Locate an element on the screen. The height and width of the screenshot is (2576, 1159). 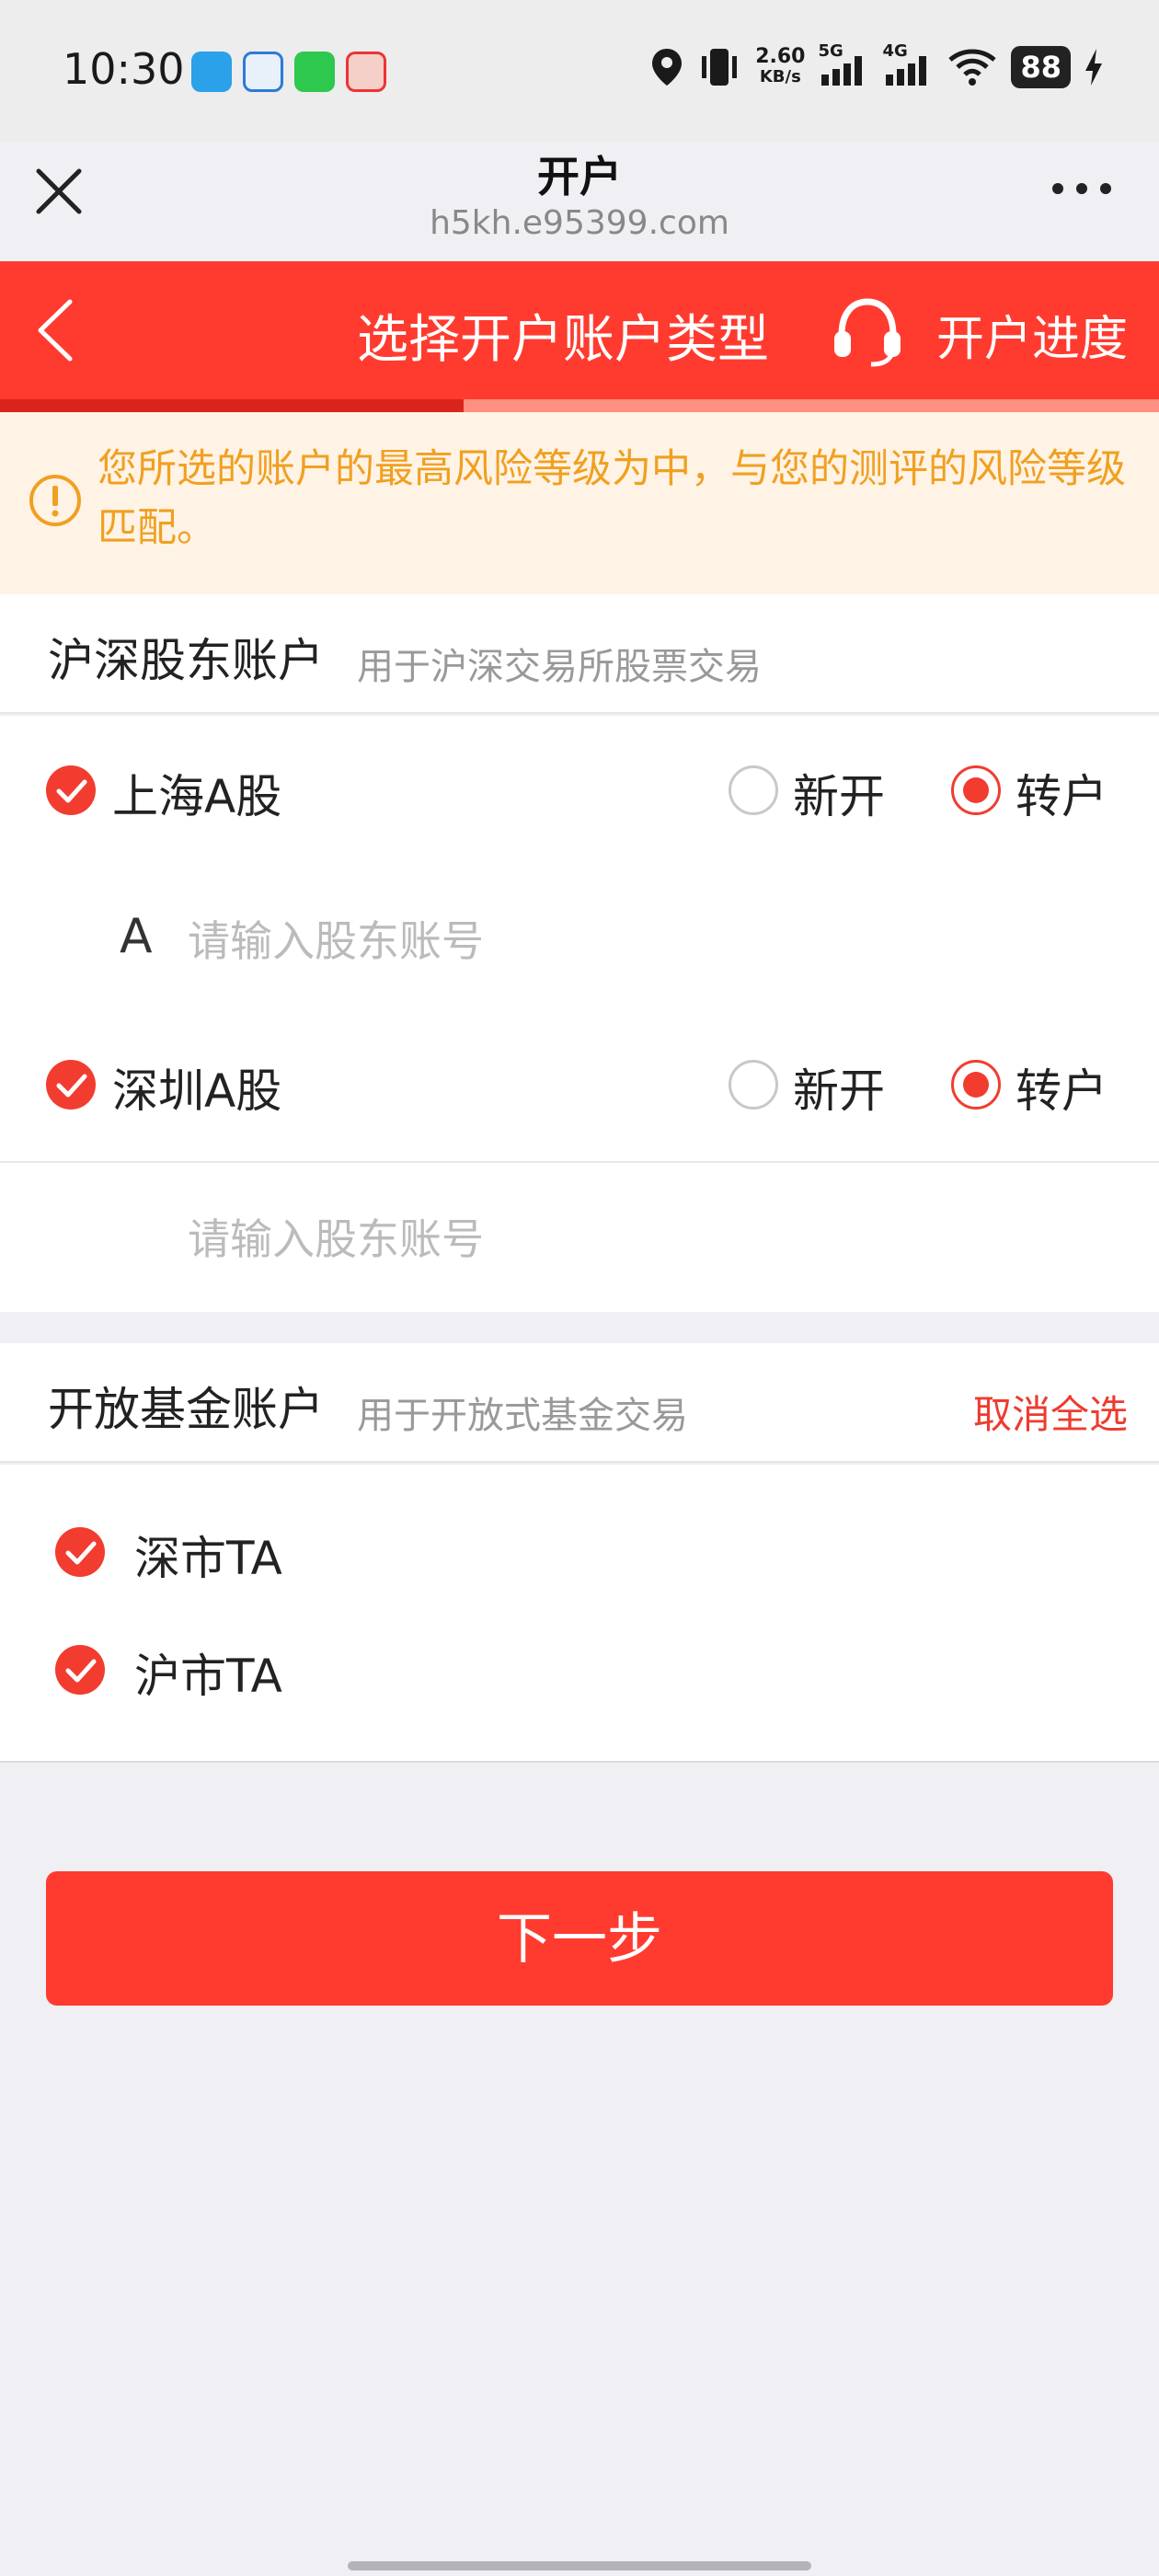
shanghai-account-input is located at coordinates (510, 941).